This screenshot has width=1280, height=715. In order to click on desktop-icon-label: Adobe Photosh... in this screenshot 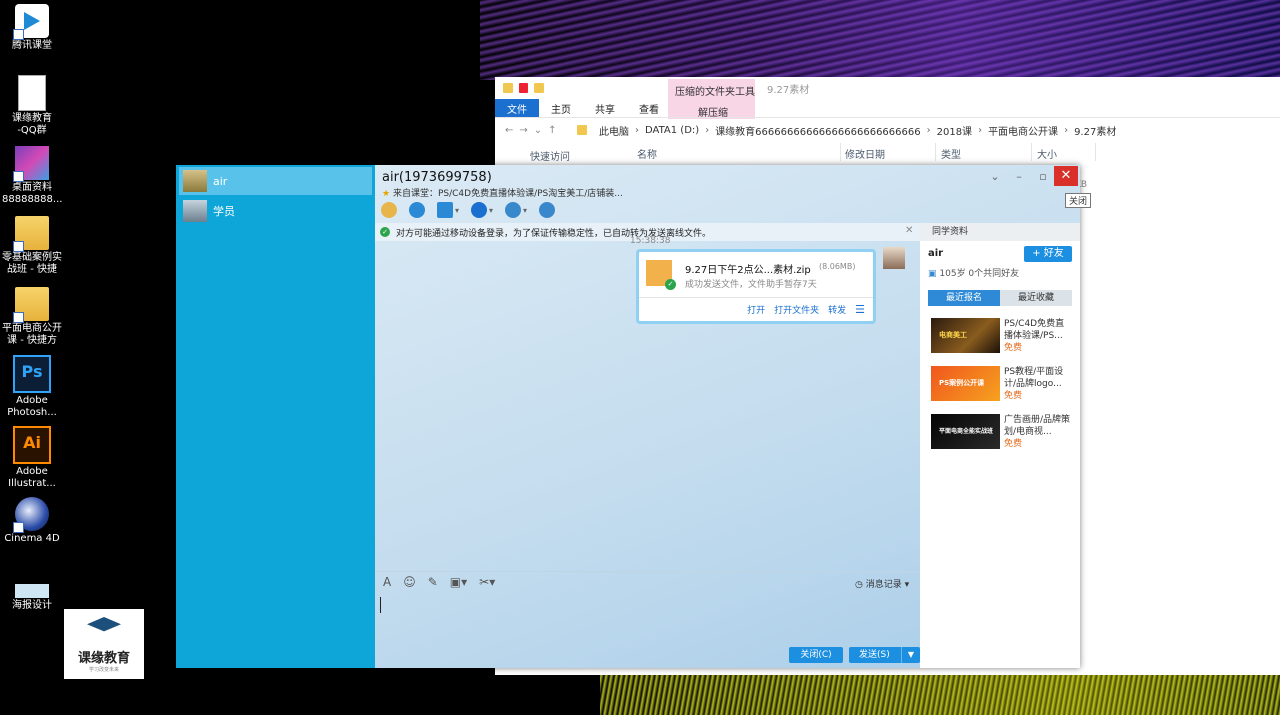, I will do `click(32, 406)`.